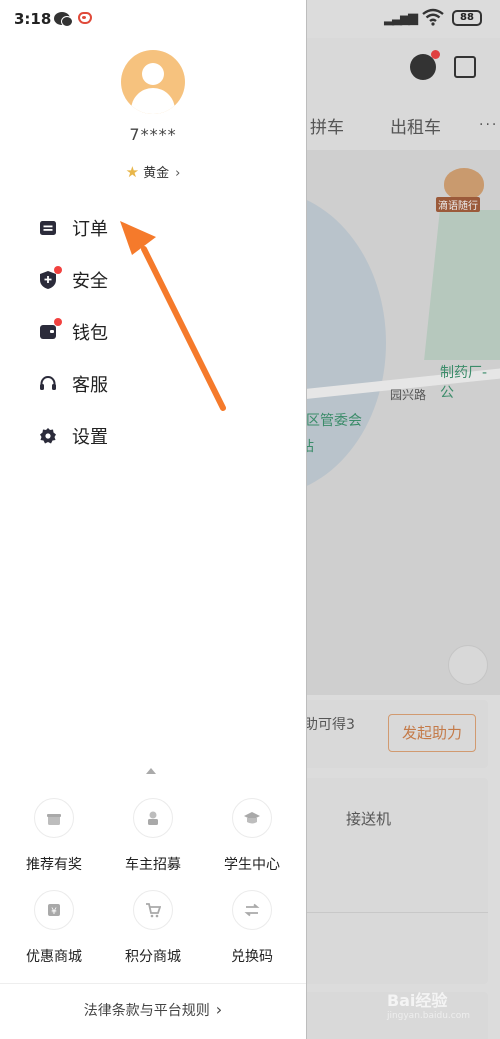 Image resolution: width=500 pixels, height=1039 pixels. What do you see at coordinates (462, 190) in the screenshot?
I see `horn-icon: 滴语随行` at bounding box center [462, 190].